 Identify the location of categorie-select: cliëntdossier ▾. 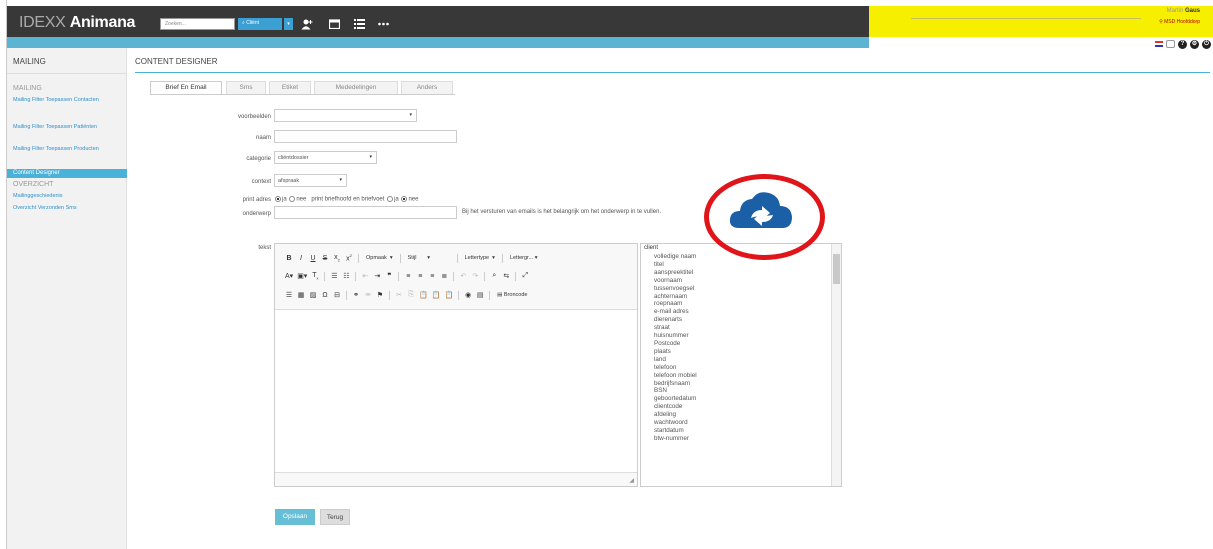
(325, 157).